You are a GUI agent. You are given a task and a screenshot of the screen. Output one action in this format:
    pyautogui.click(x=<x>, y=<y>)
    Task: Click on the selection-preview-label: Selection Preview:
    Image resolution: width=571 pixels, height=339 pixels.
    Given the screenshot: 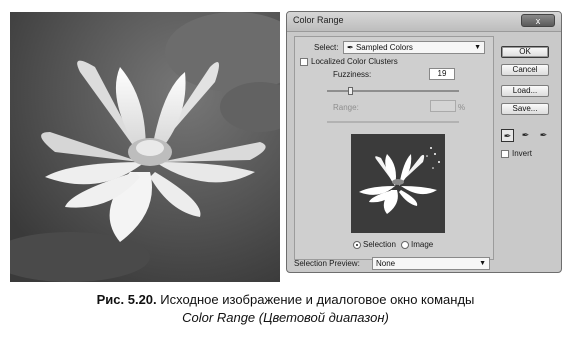 What is the action you would take?
    pyautogui.click(x=327, y=263)
    